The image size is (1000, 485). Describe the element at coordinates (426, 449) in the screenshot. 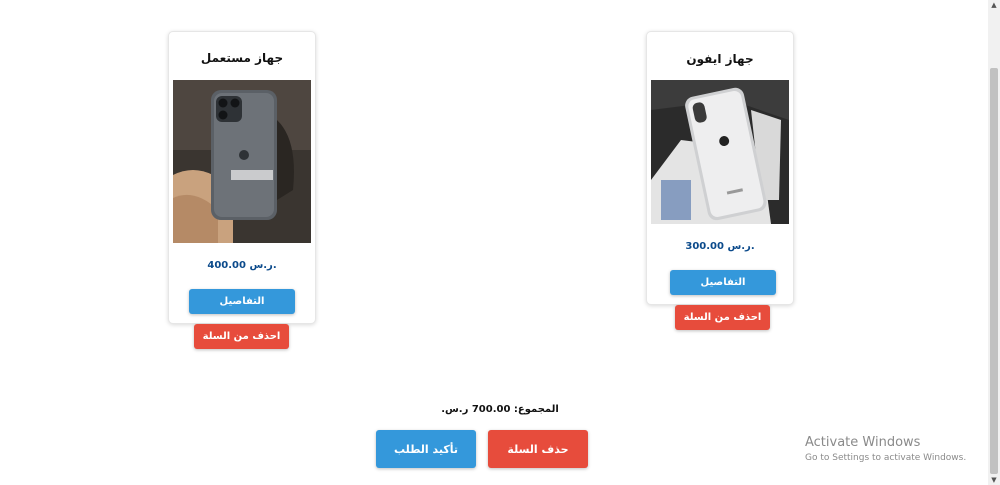

I see `confirm-order-button: تأكيد الطلب` at that location.